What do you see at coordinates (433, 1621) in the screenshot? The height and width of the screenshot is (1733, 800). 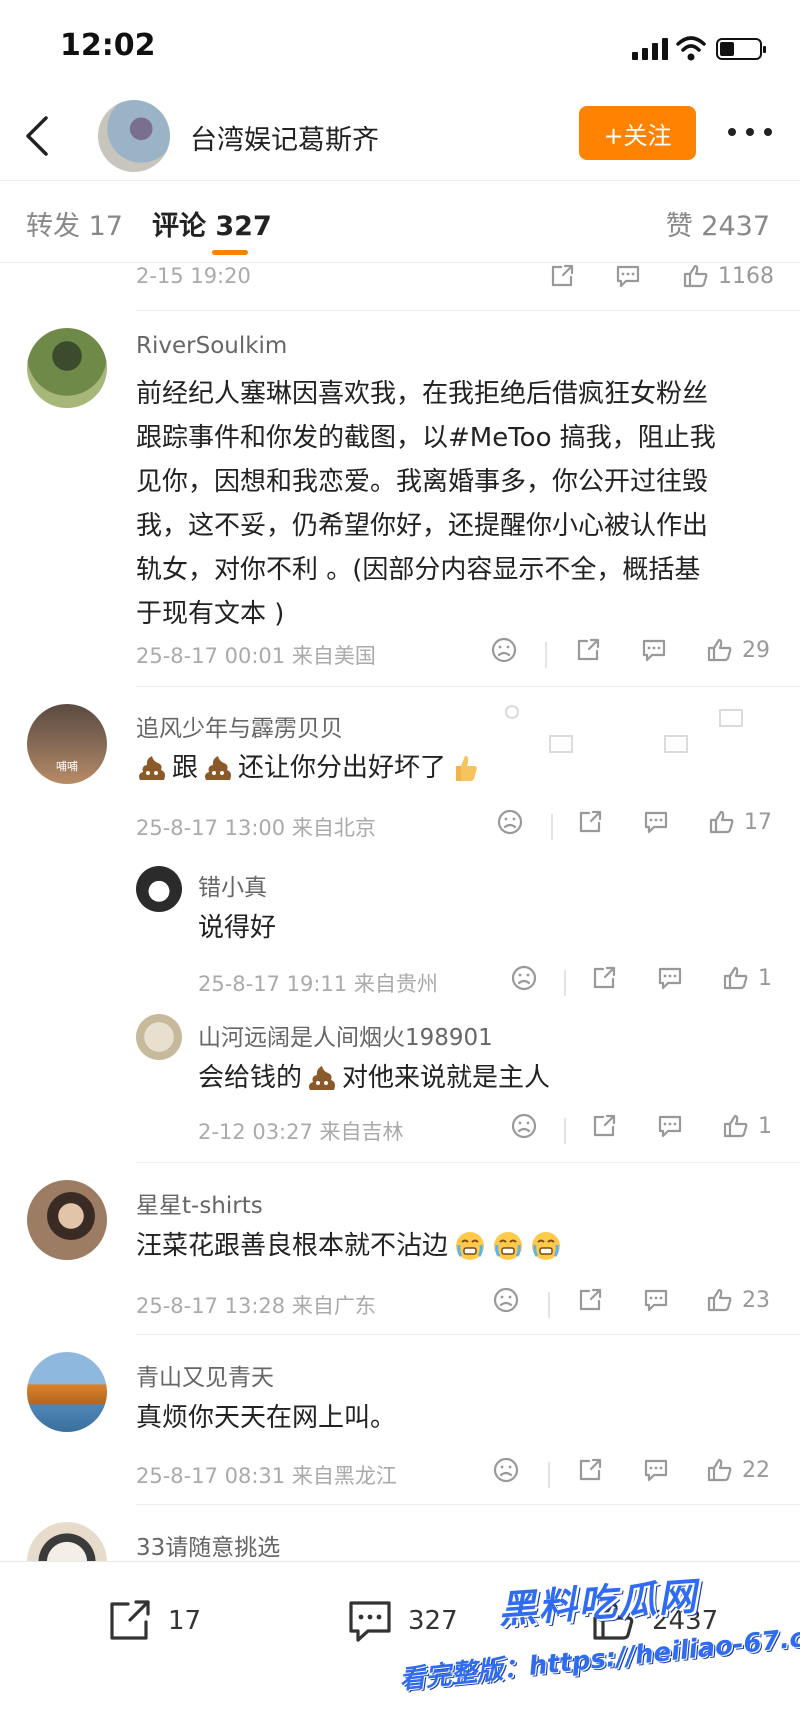 I see `bottom-comment-count: 327` at bounding box center [433, 1621].